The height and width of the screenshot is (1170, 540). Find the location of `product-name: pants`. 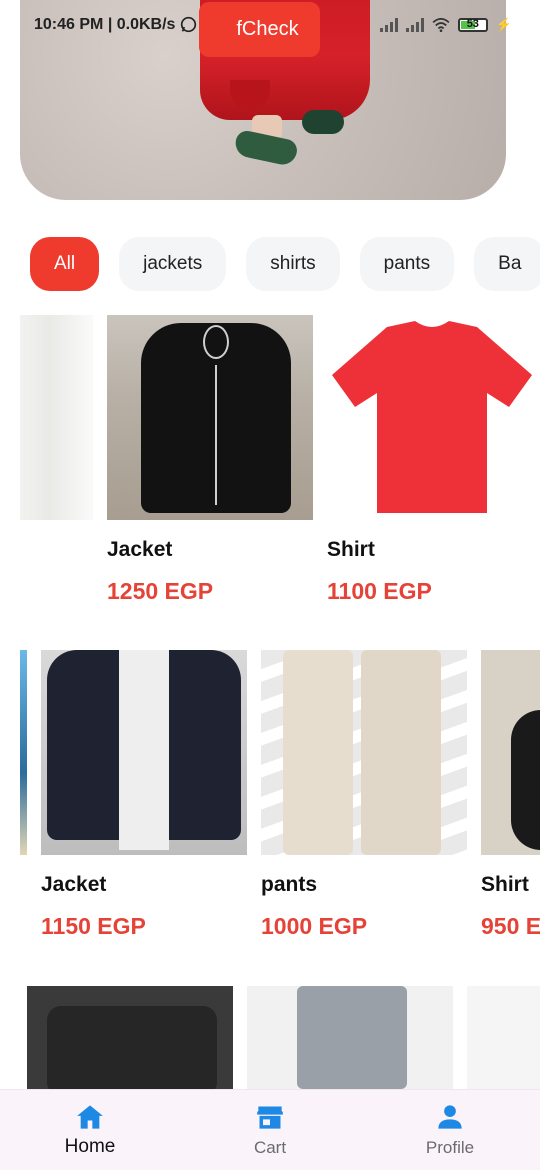

product-name: pants is located at coordinates (289, 884).